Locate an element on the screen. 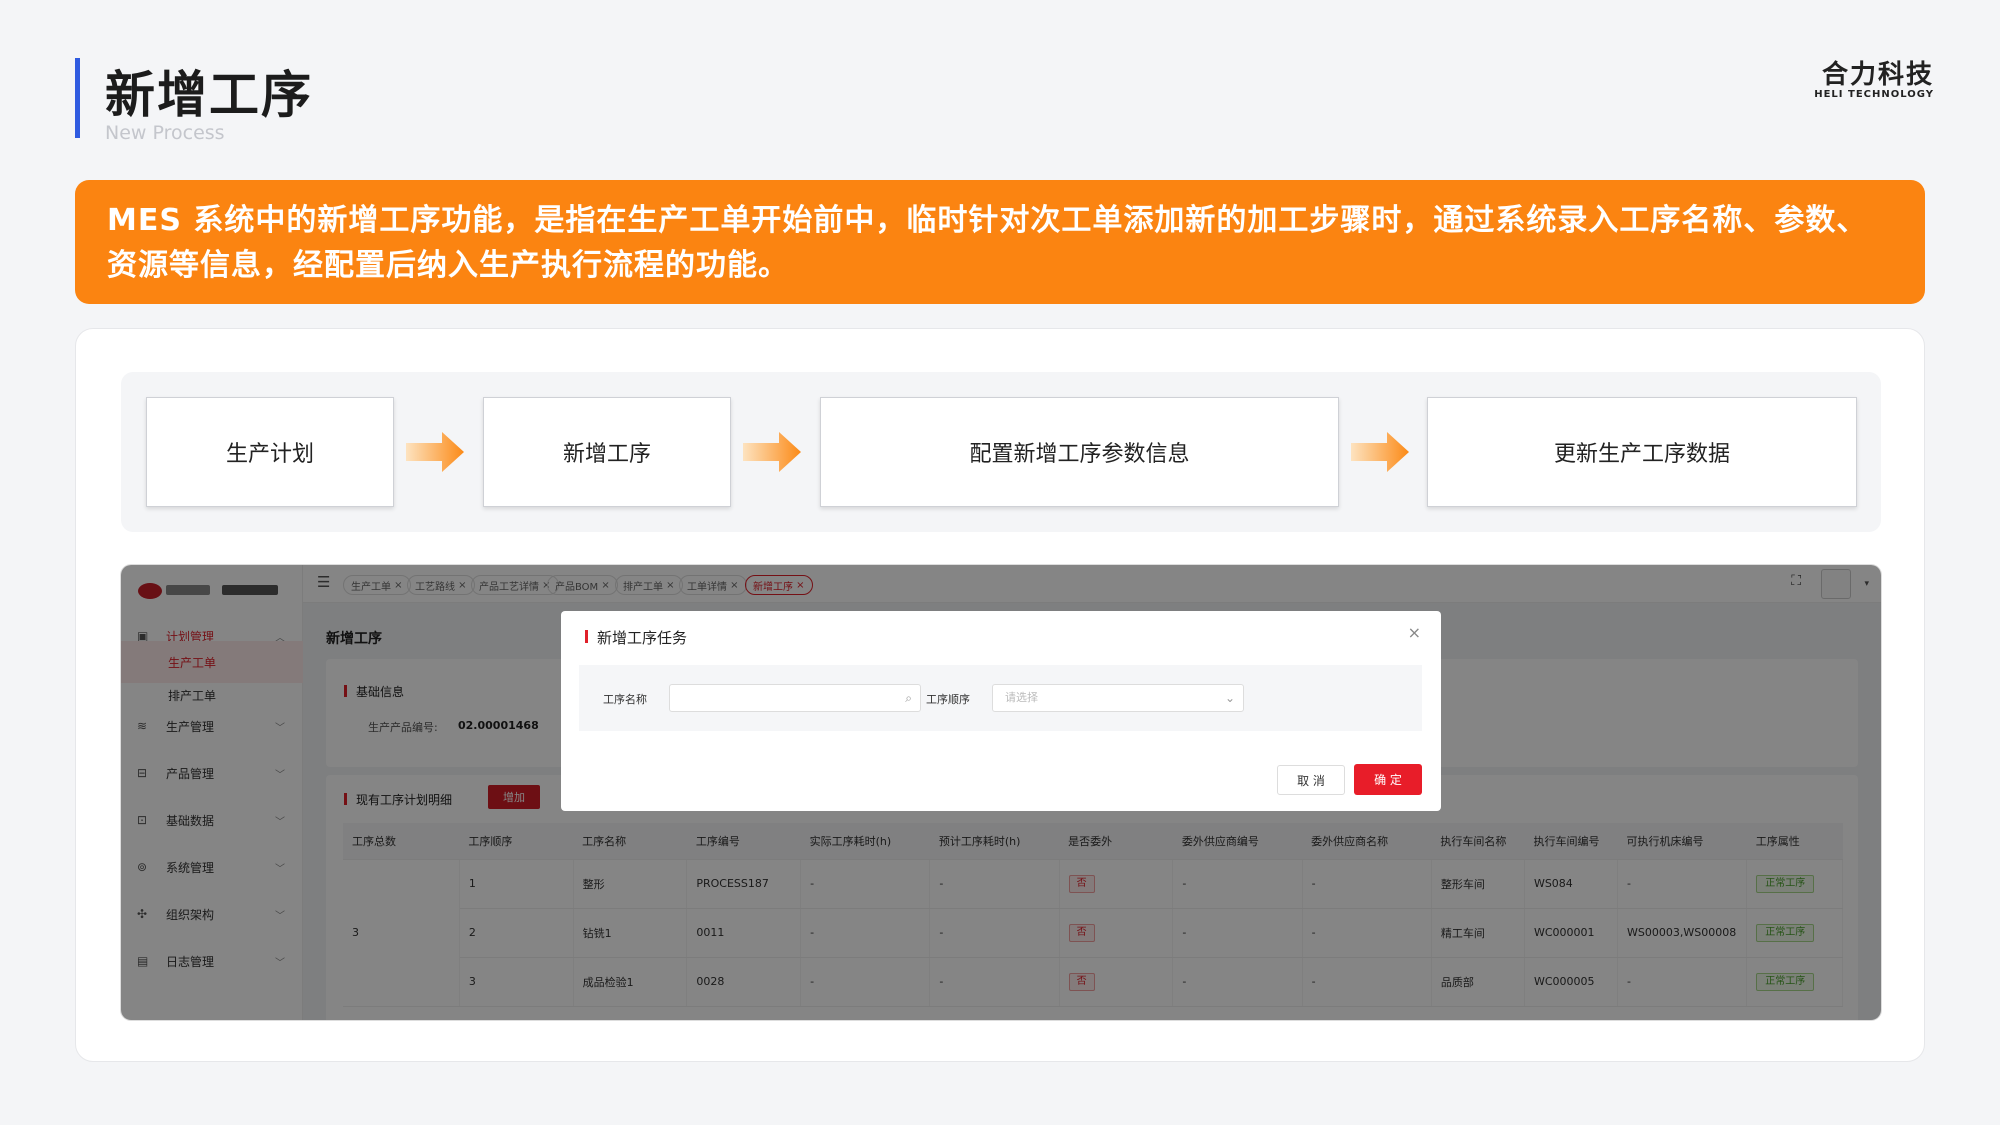 The image size is (2000, 1125). flow-step-plan: 生产计划 is located at coordinates (270, 452).